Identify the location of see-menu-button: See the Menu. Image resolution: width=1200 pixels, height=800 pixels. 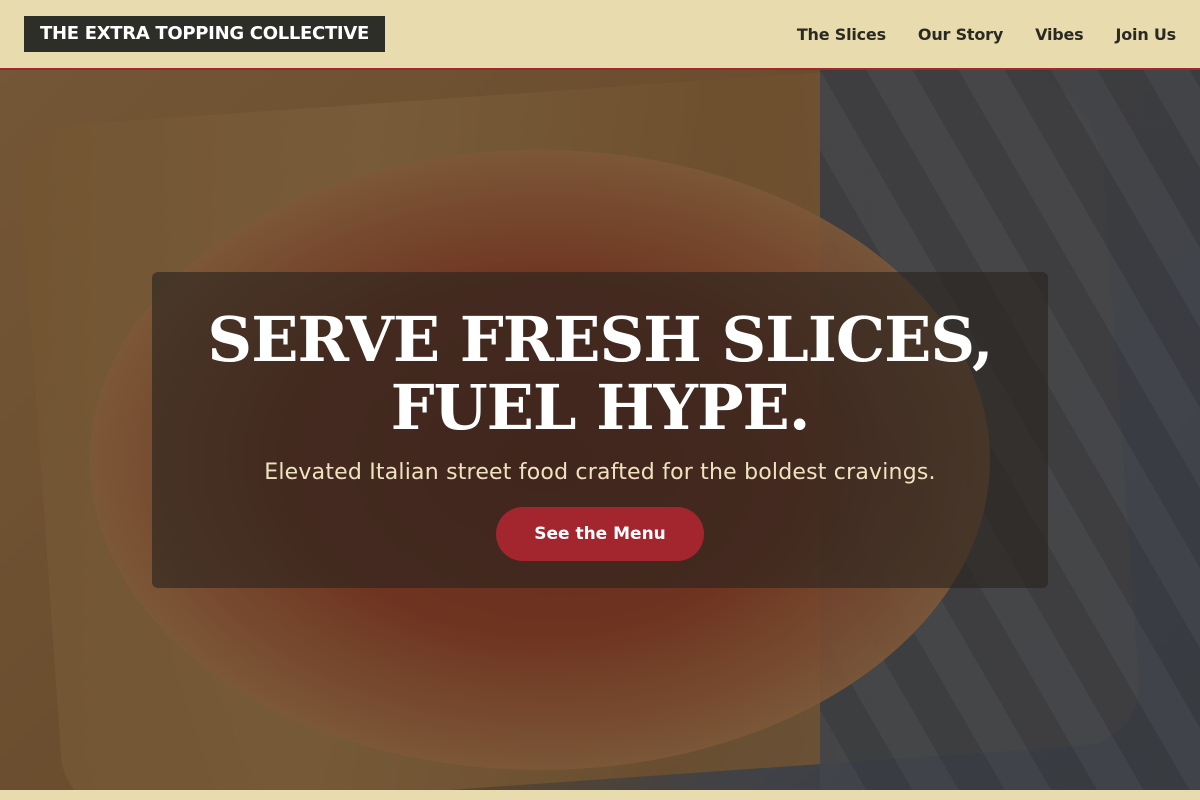
(600, 534).